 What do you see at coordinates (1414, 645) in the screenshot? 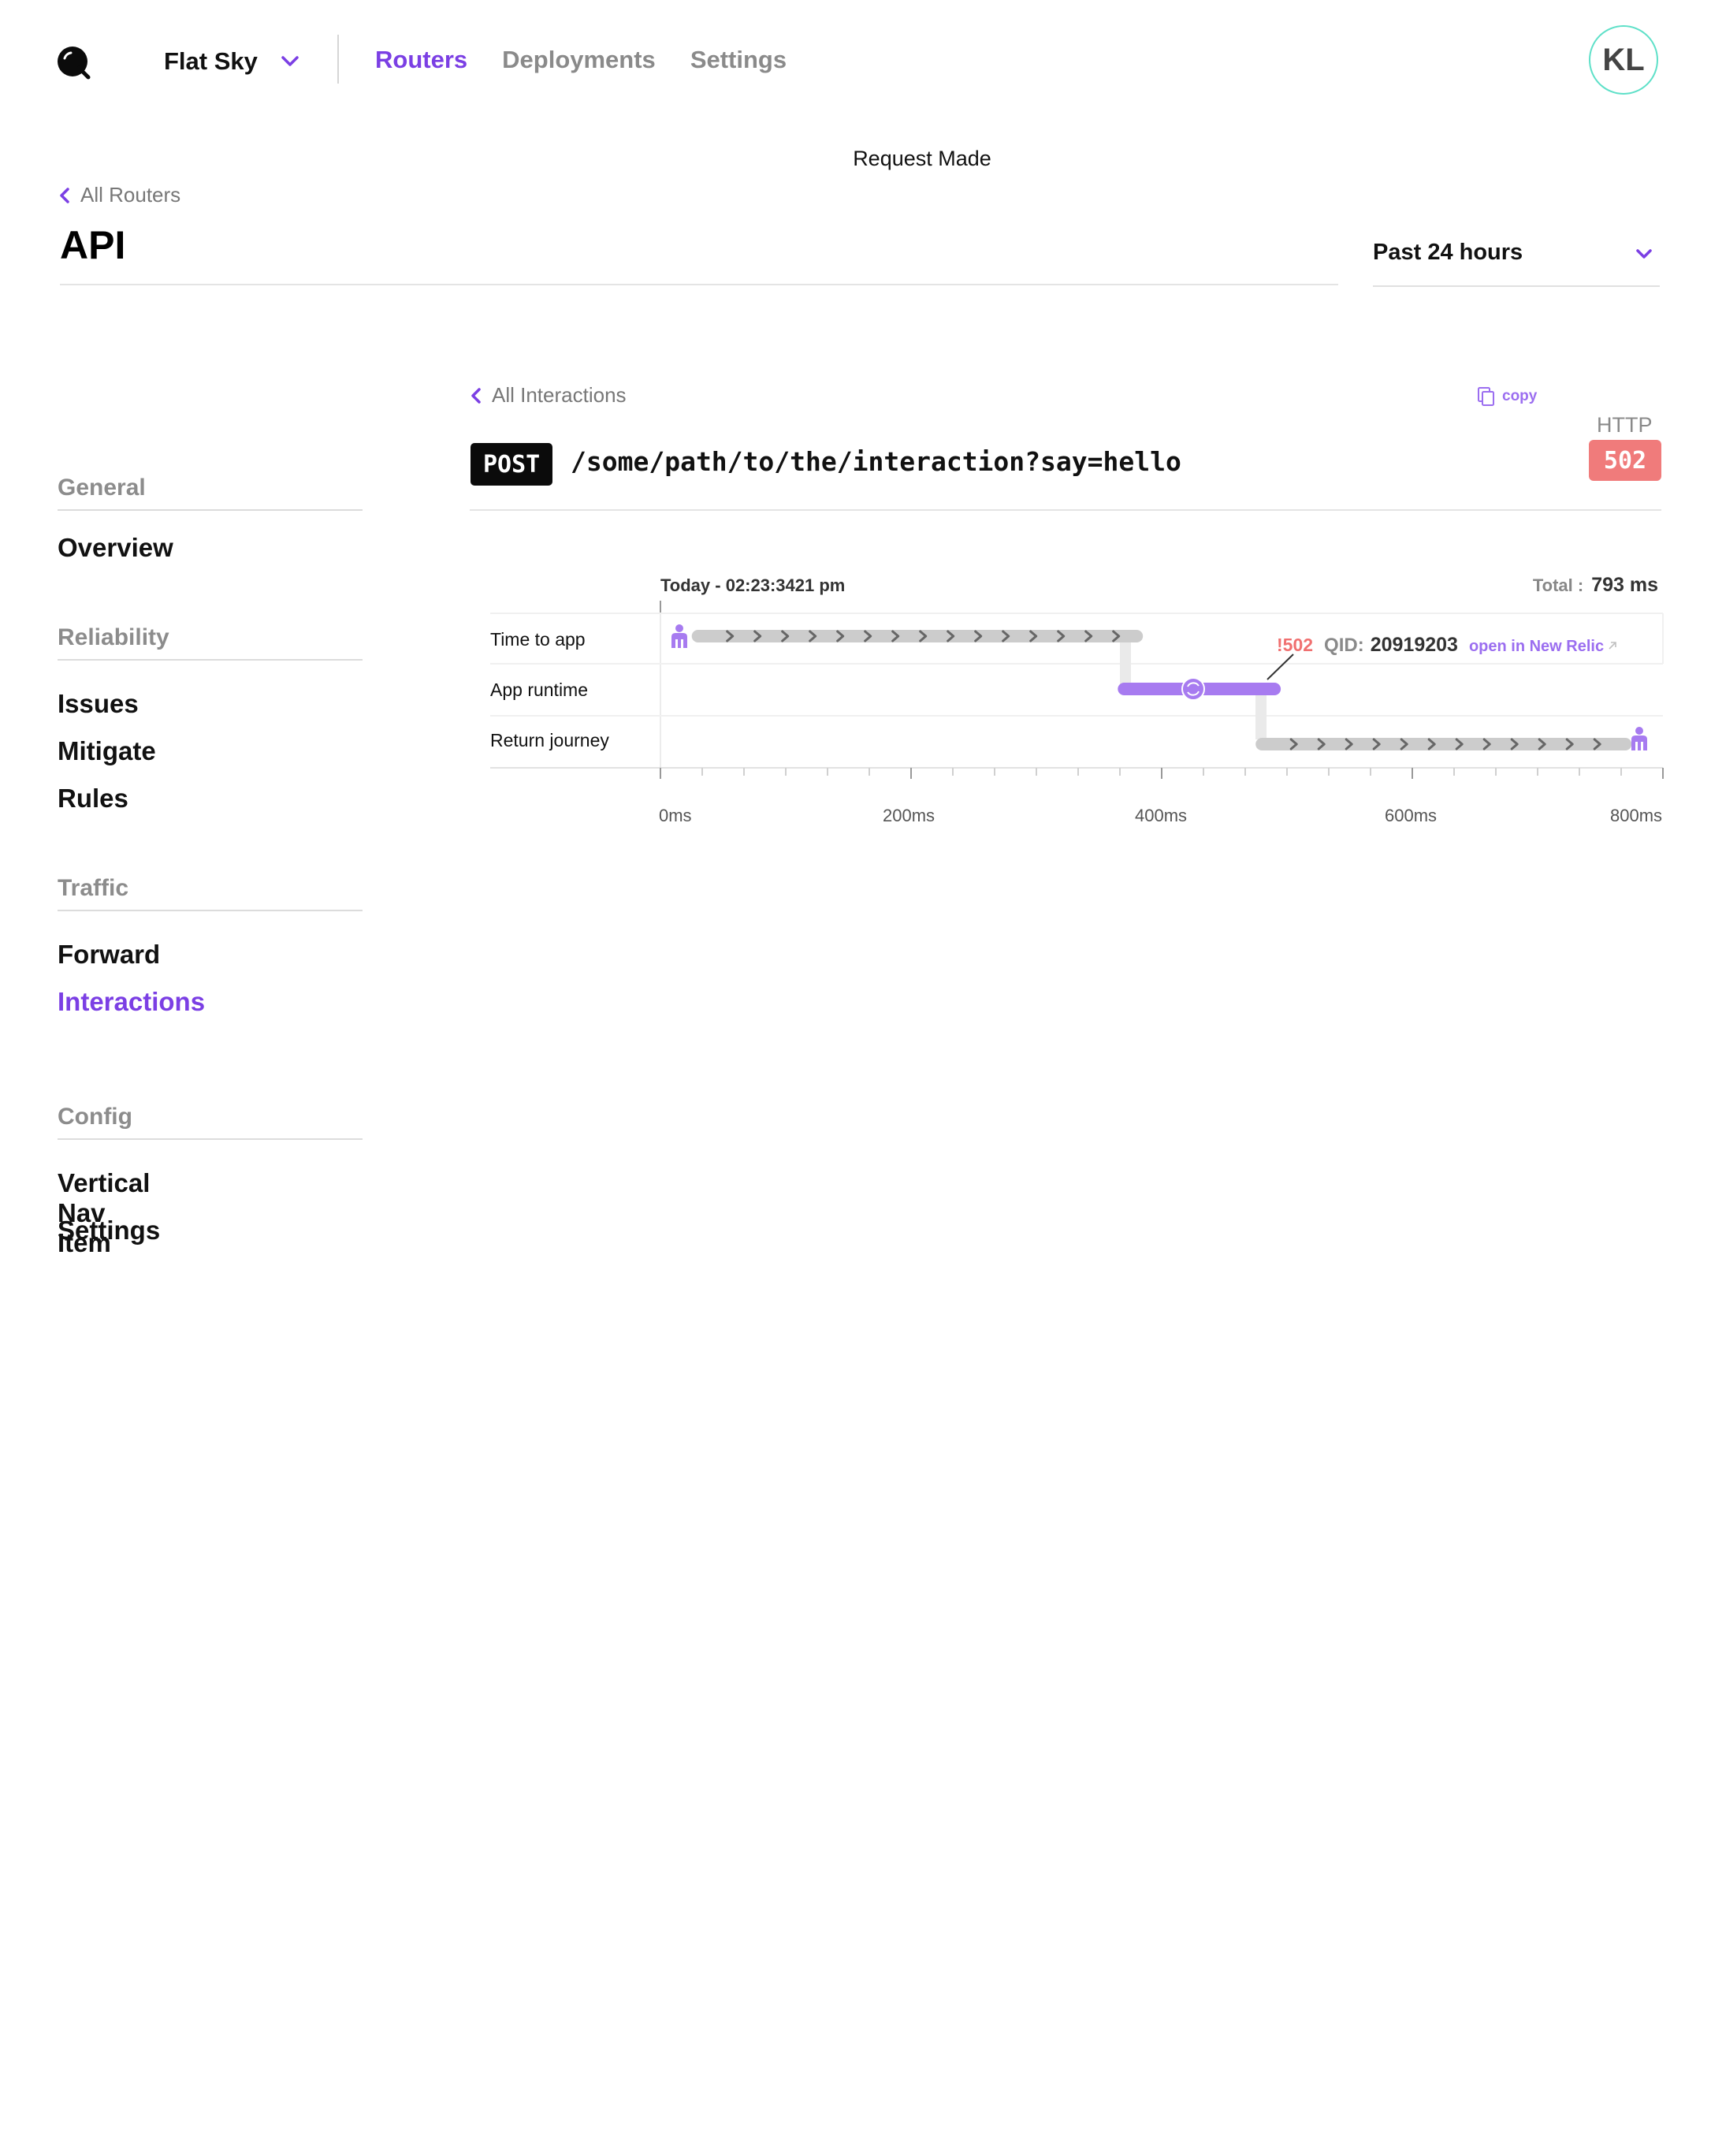
I see `qid-value: 20919203` at bounding box center [1414, 645].